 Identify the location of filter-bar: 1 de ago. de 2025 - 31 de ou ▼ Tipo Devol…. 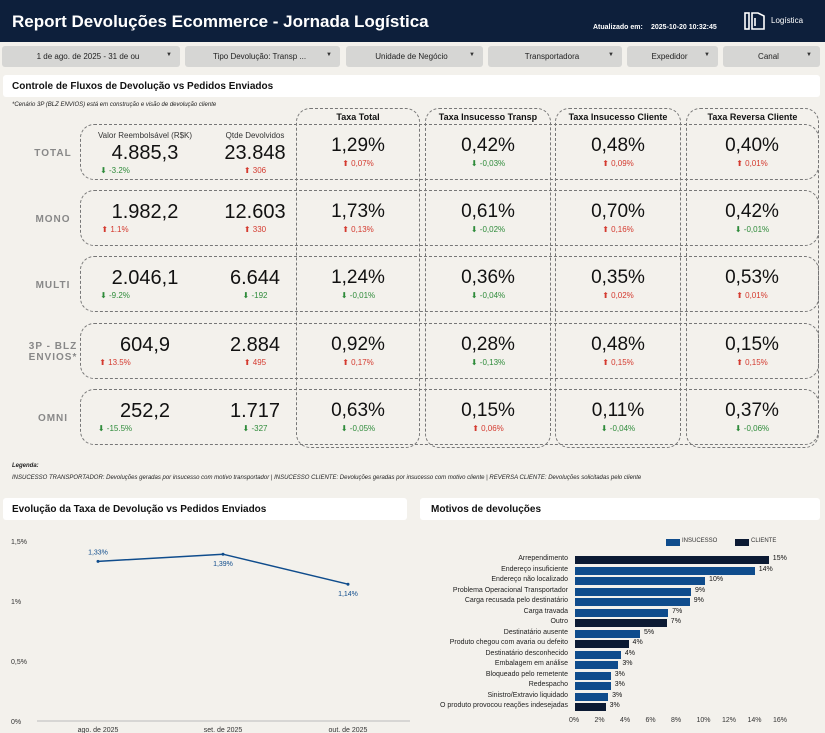
(412, 56).